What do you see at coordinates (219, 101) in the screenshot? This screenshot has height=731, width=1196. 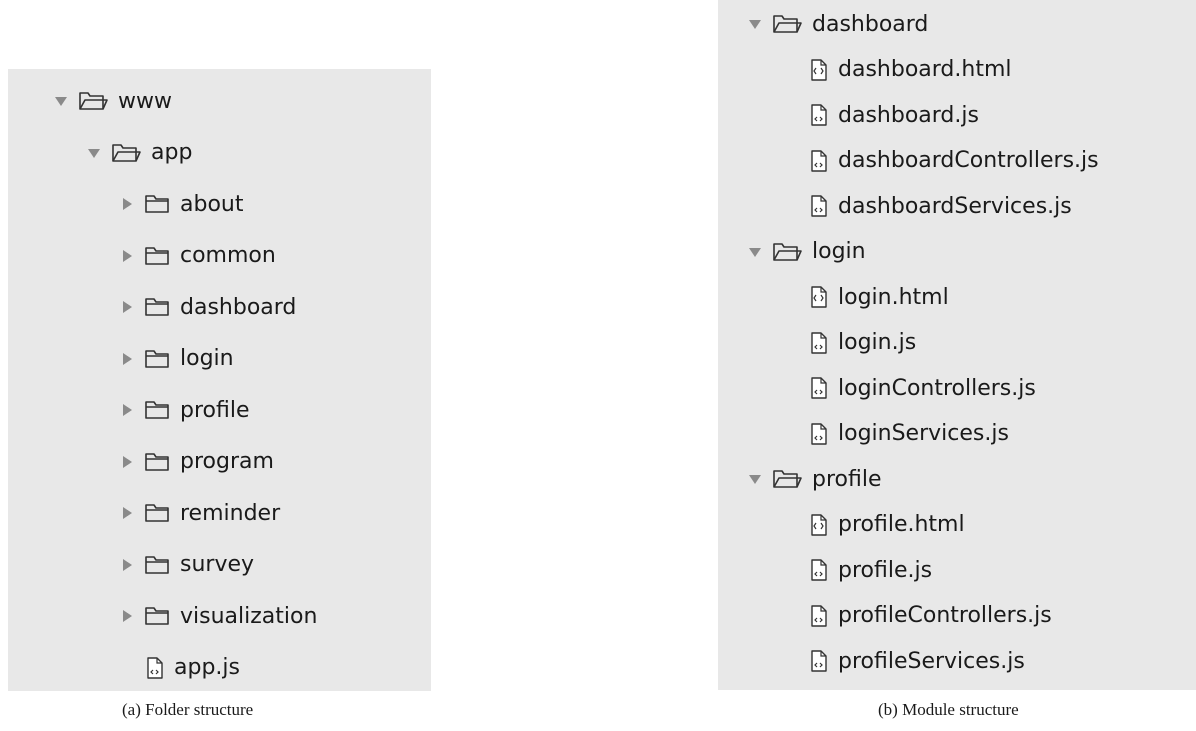 I see `tree-folder-row: www` at bounding box center [219, 101].